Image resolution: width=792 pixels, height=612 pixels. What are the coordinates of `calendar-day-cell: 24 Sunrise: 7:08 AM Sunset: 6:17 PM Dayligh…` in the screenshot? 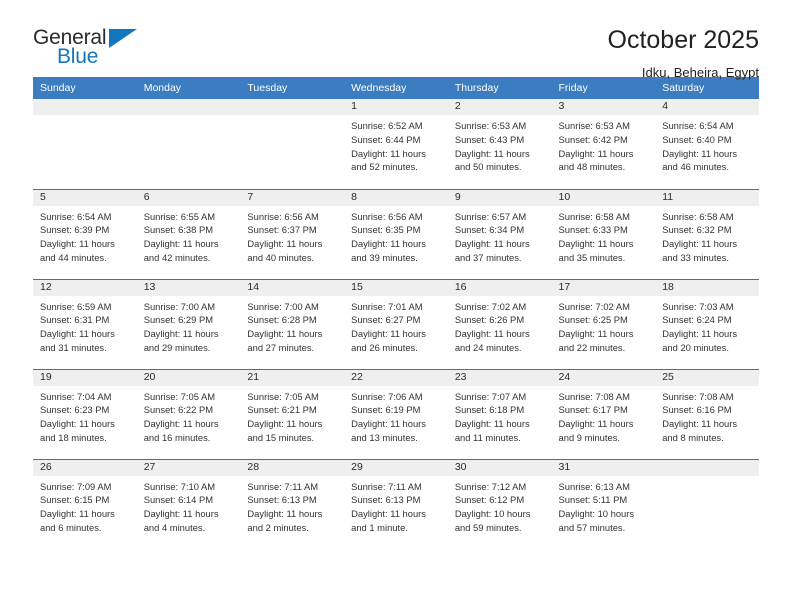 It's located at (603, 413).